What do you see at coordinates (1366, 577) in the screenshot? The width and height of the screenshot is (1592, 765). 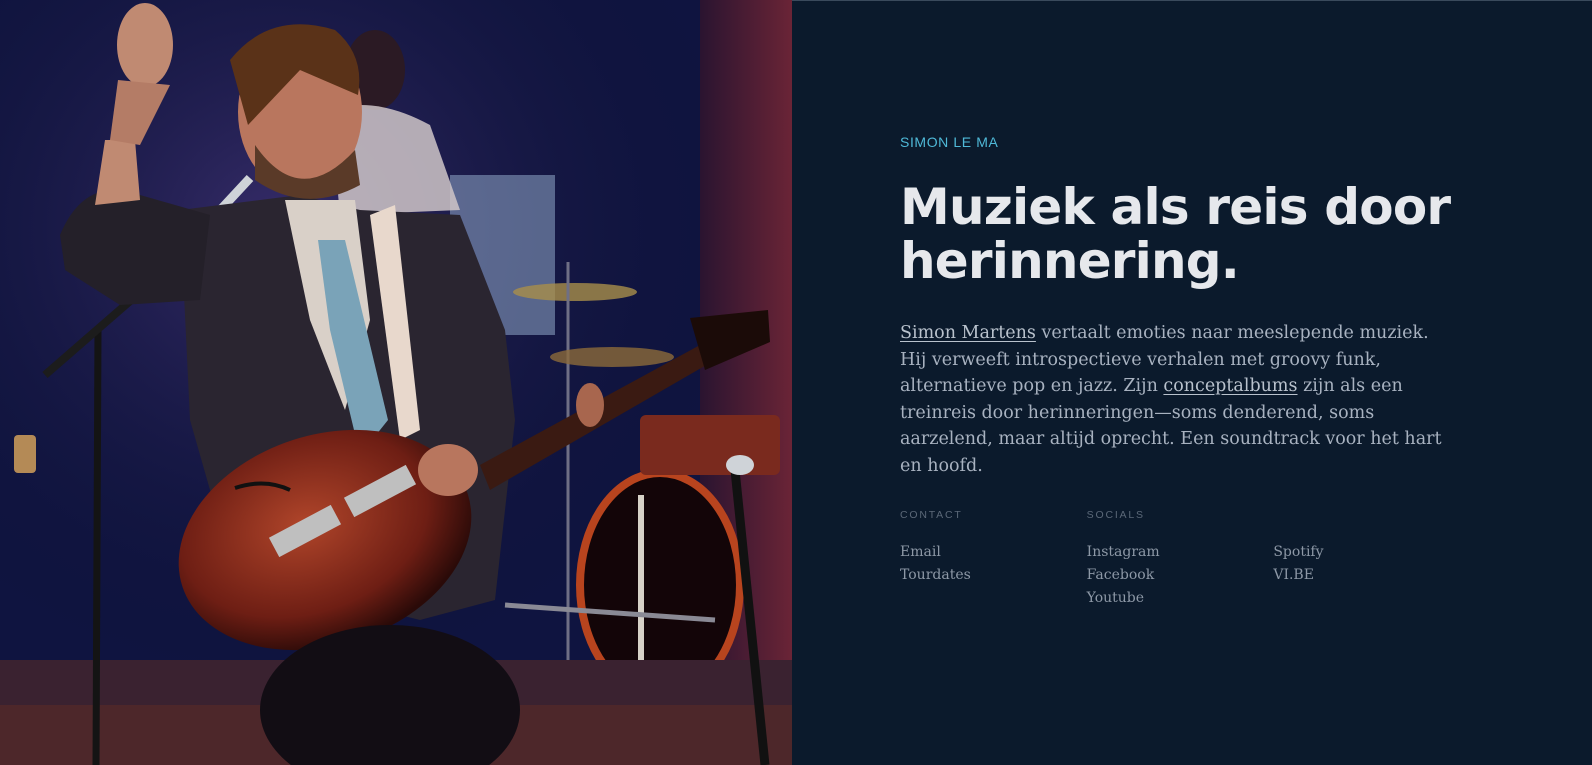 I see `list-item: VI.BE` at bounding box center [1366, 577].